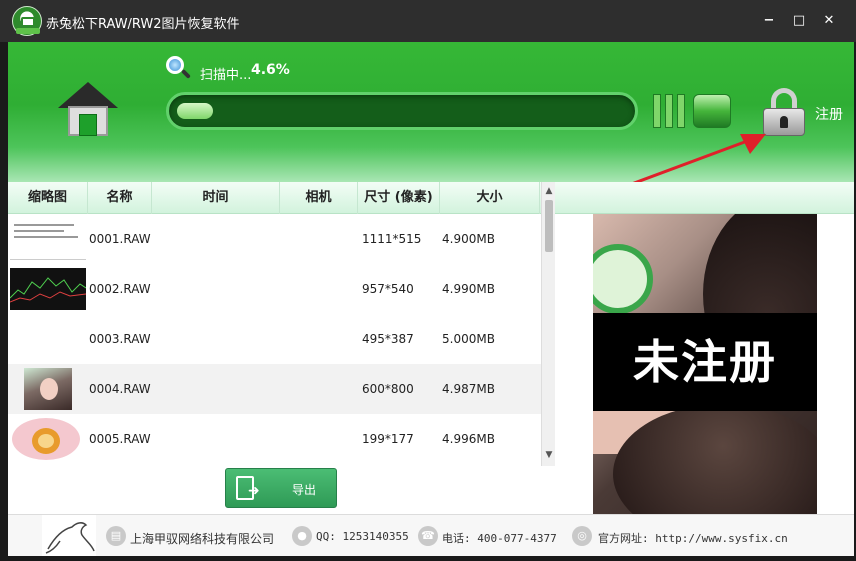 This screenshot has height=561, width=856. I want to click on column-size: 大小, so click(490, 198).